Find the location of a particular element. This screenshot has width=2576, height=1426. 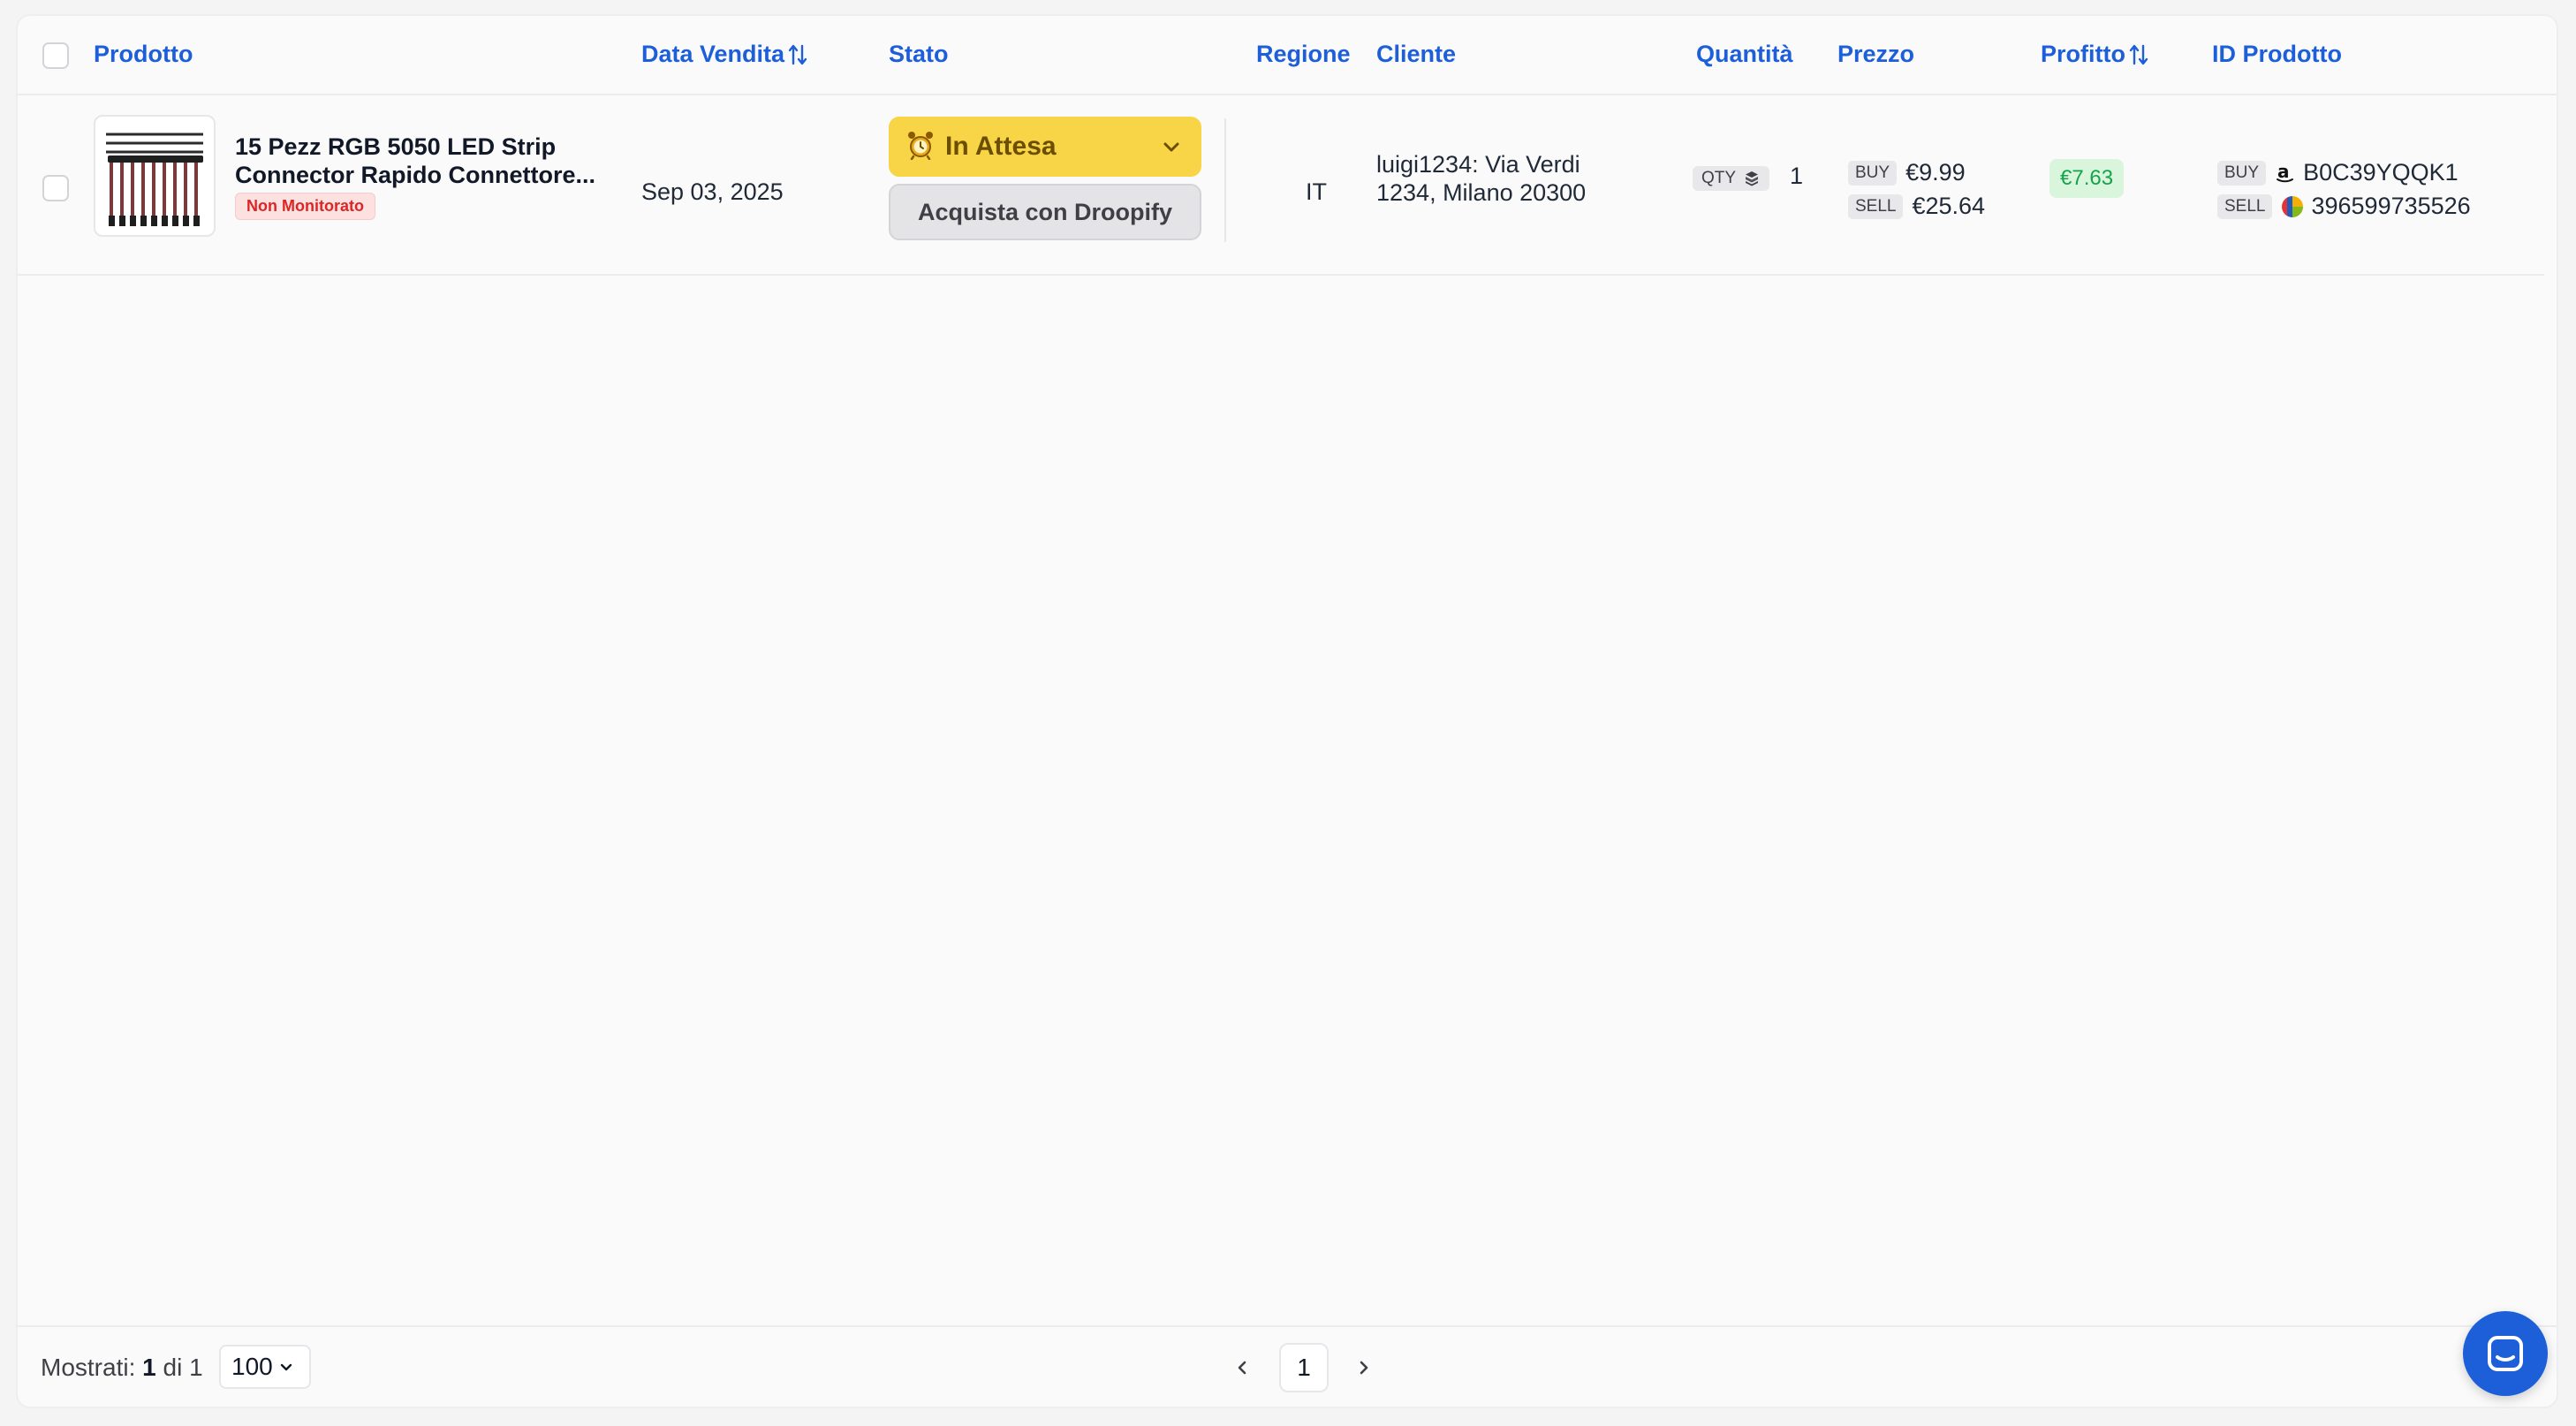

buy-id-value: B0C39YQQK1 is located at coordinates (2381, 172).